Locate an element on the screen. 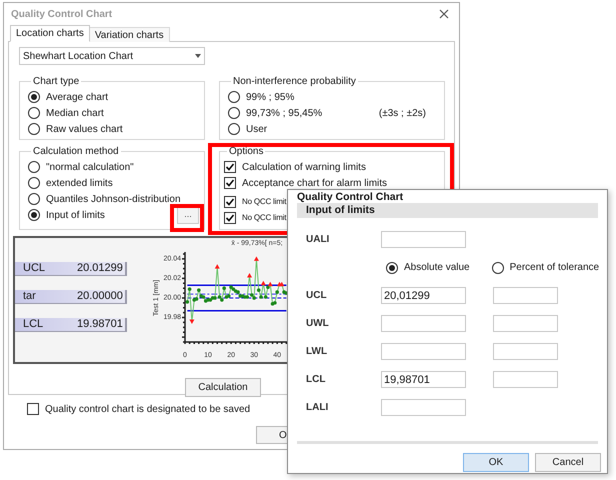 The width and height of the screenshot is (616, 480). dropdown: Shewhart Location Chart is located at coordinates (112, 56).